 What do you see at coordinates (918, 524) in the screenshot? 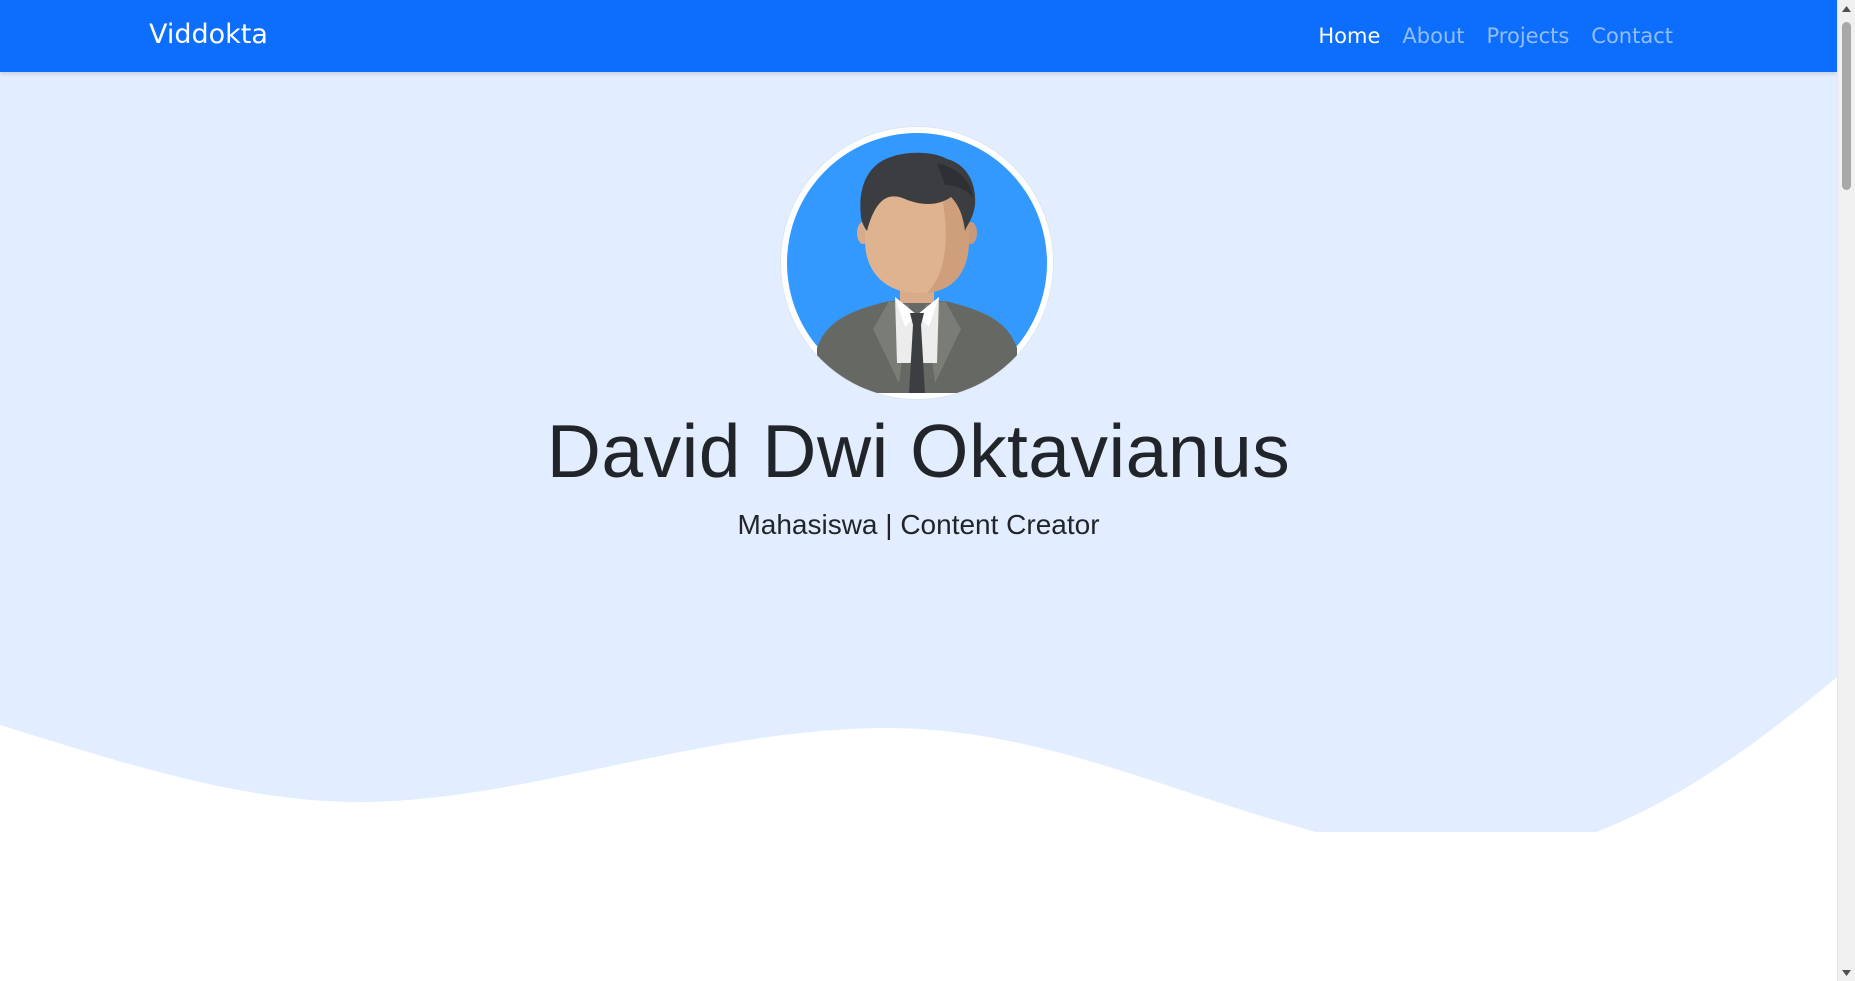
I see `hero-subtitle: Mahasiswa | Content Creator` at bounding box center [918, 524].